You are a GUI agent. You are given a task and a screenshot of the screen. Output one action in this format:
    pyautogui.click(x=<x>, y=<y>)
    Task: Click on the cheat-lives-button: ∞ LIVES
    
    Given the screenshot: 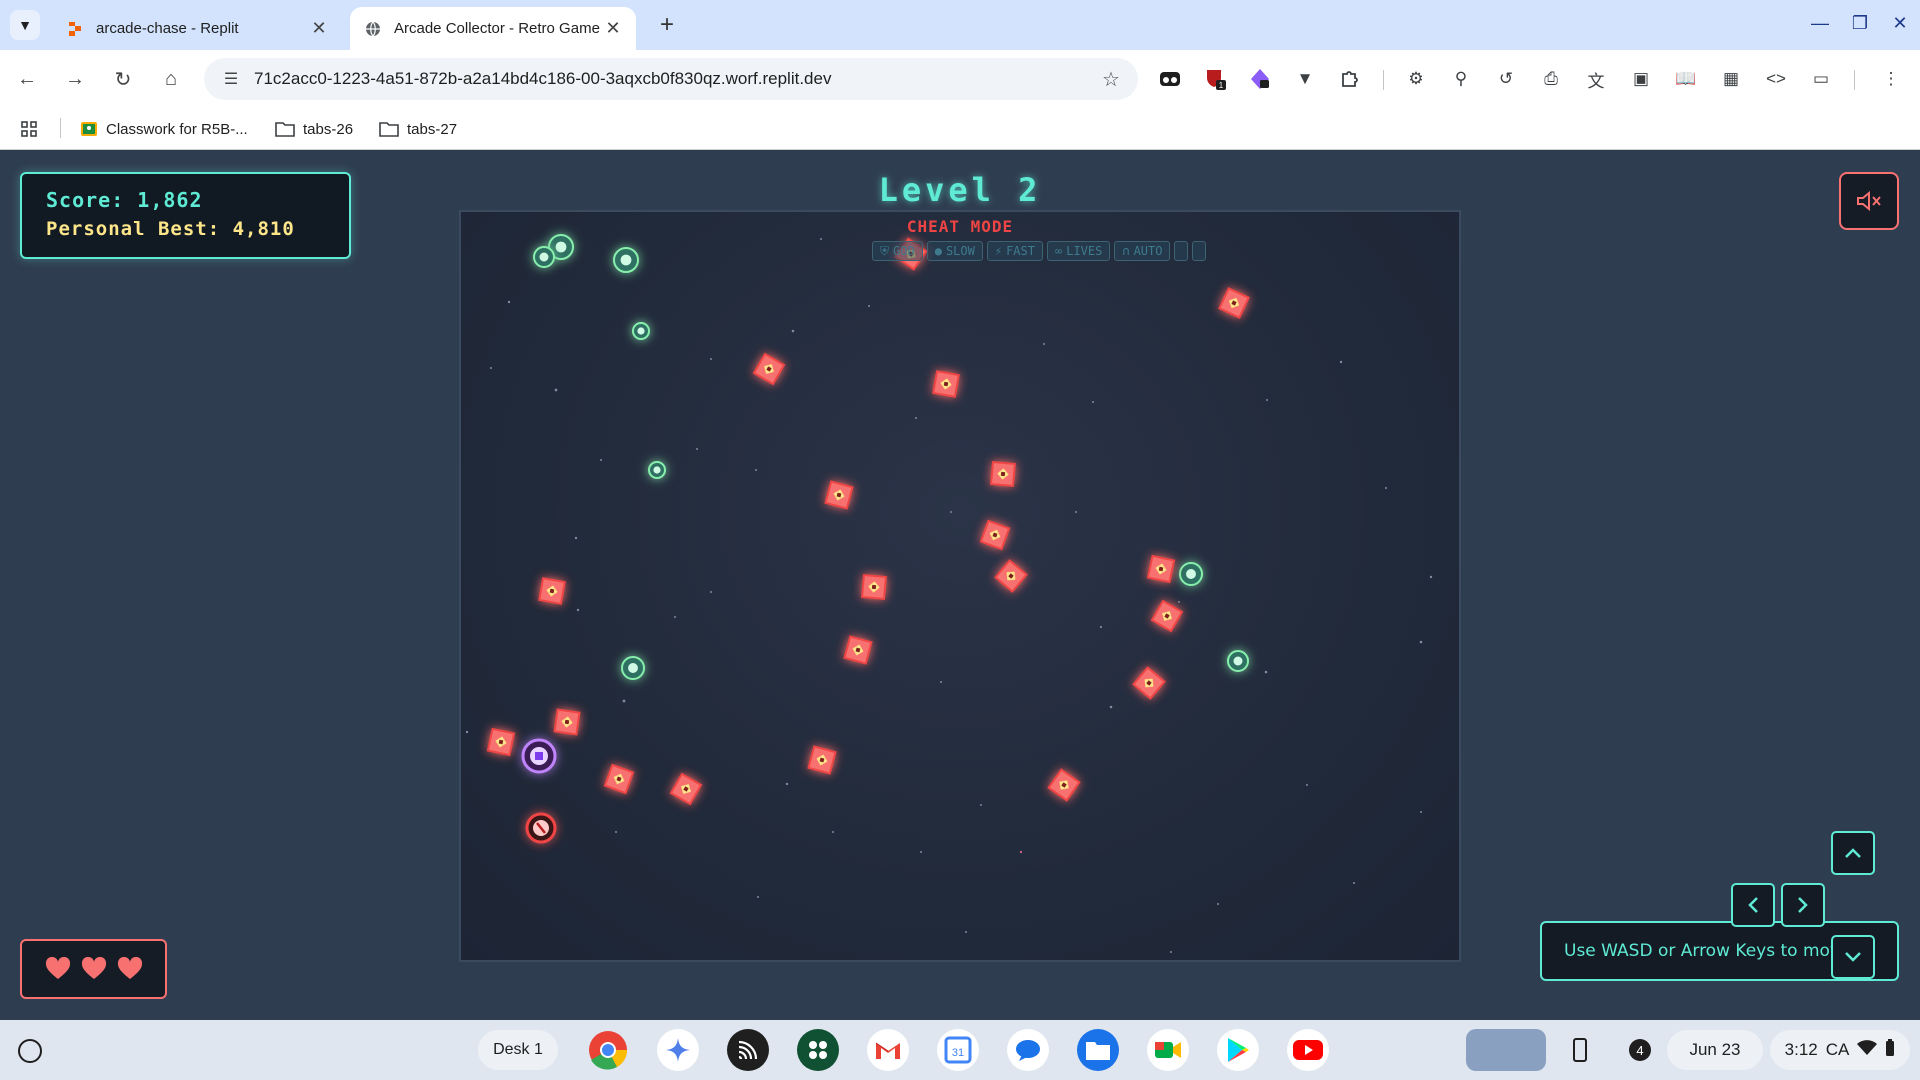 What is the action you would take?
    pyautogui.click(x=1078, y=251)
    